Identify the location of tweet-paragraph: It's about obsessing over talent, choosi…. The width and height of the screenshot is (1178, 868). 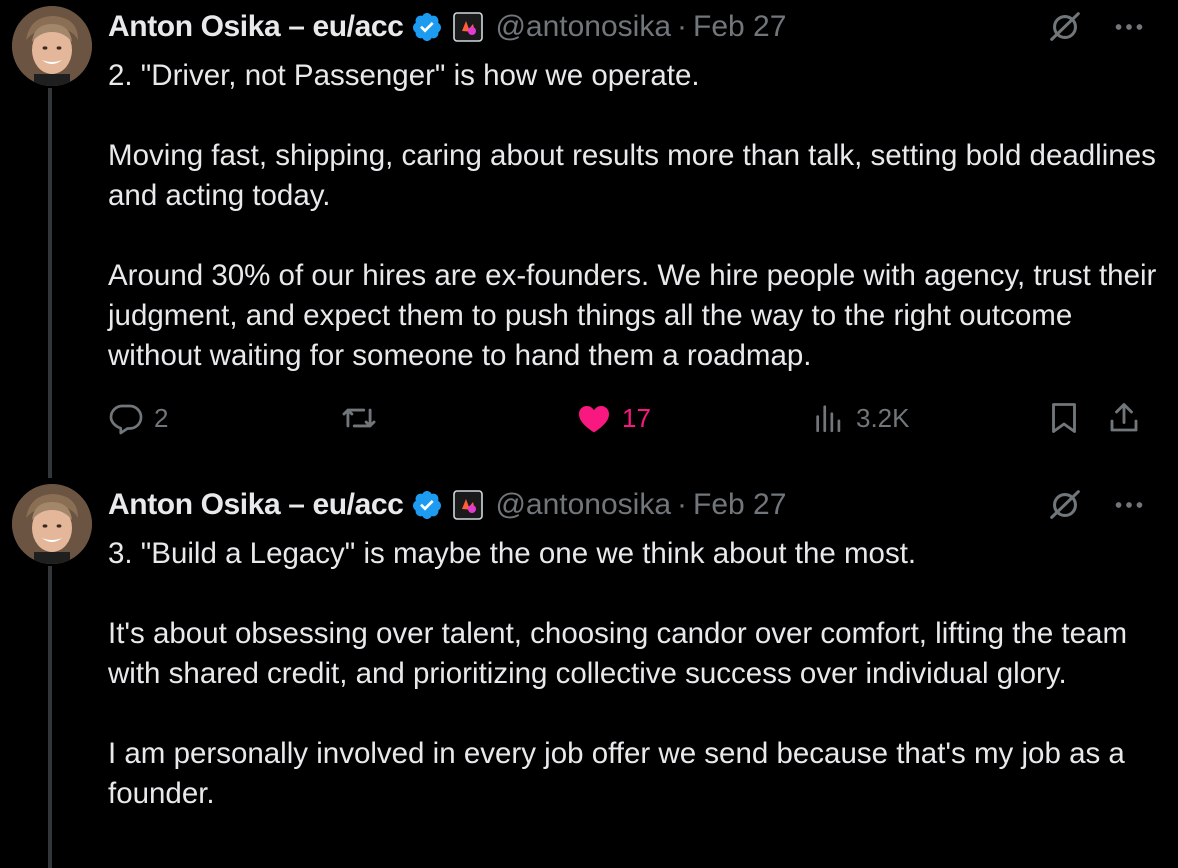
(618, 653).